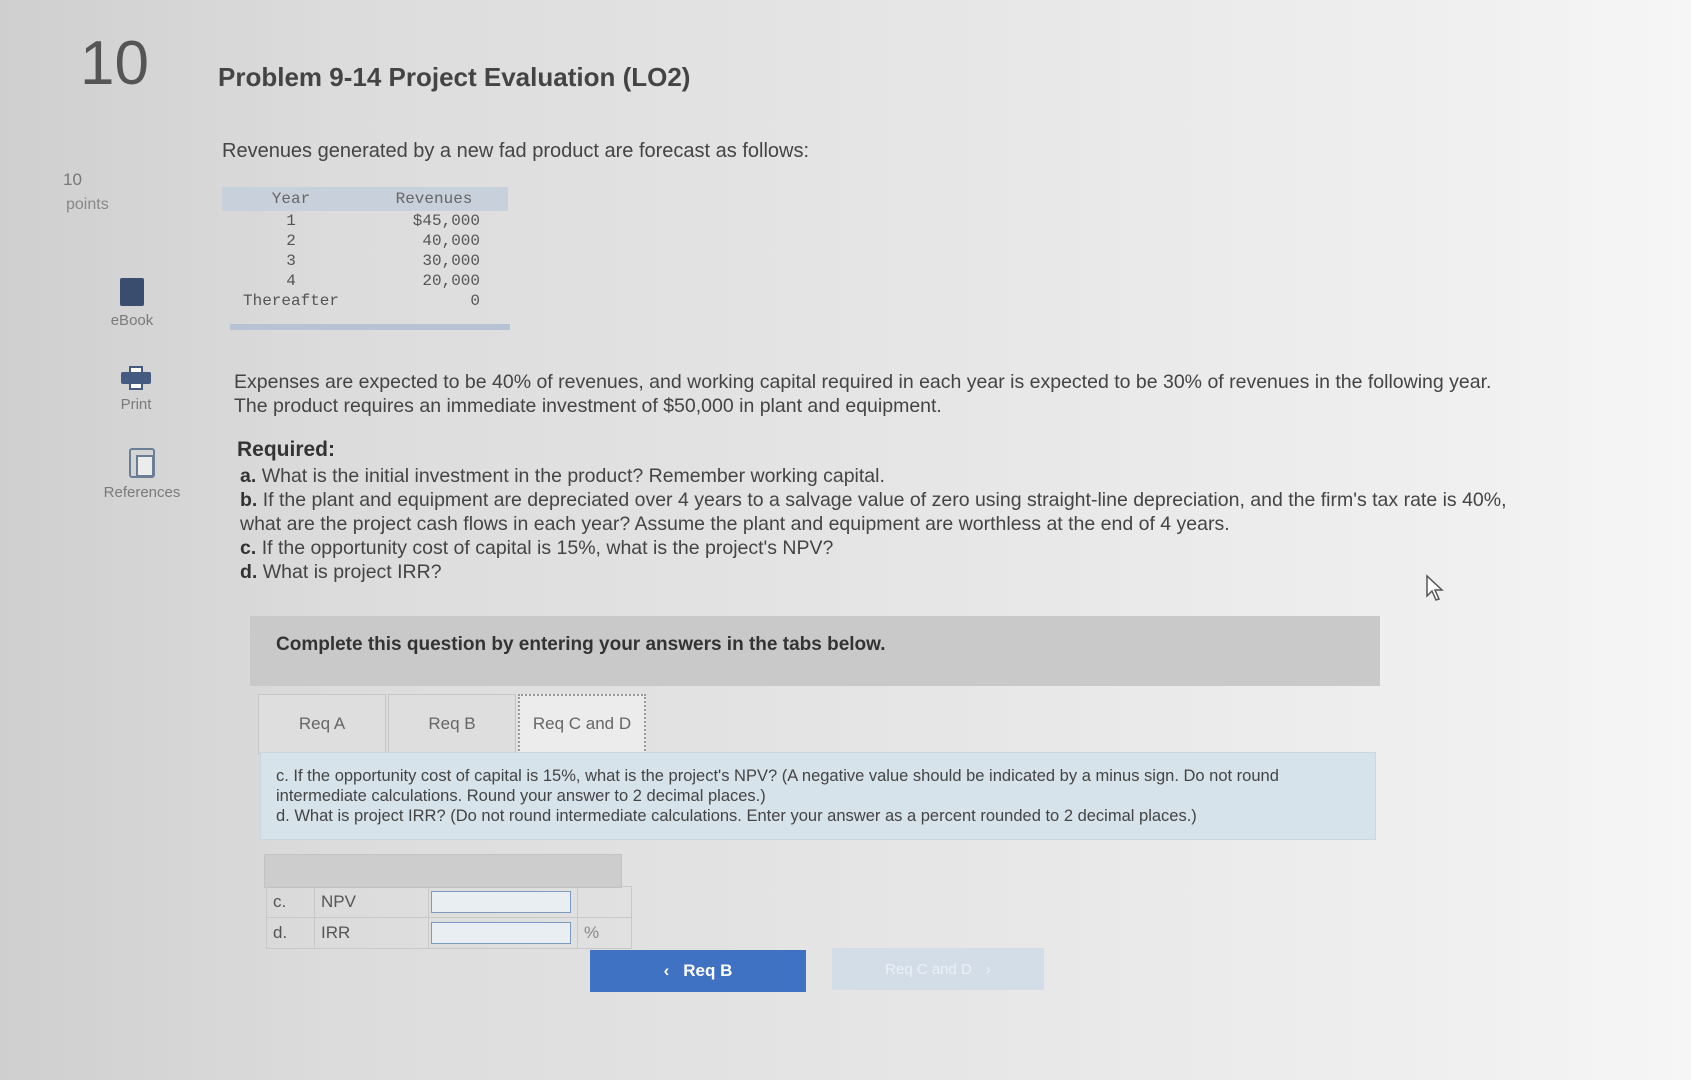 This screenshot has width=1691, height=1080. Describe the element at coordinates (582, 724) in the screenshot. I see `tab-req-c-and-d: Req C and D` at that location.